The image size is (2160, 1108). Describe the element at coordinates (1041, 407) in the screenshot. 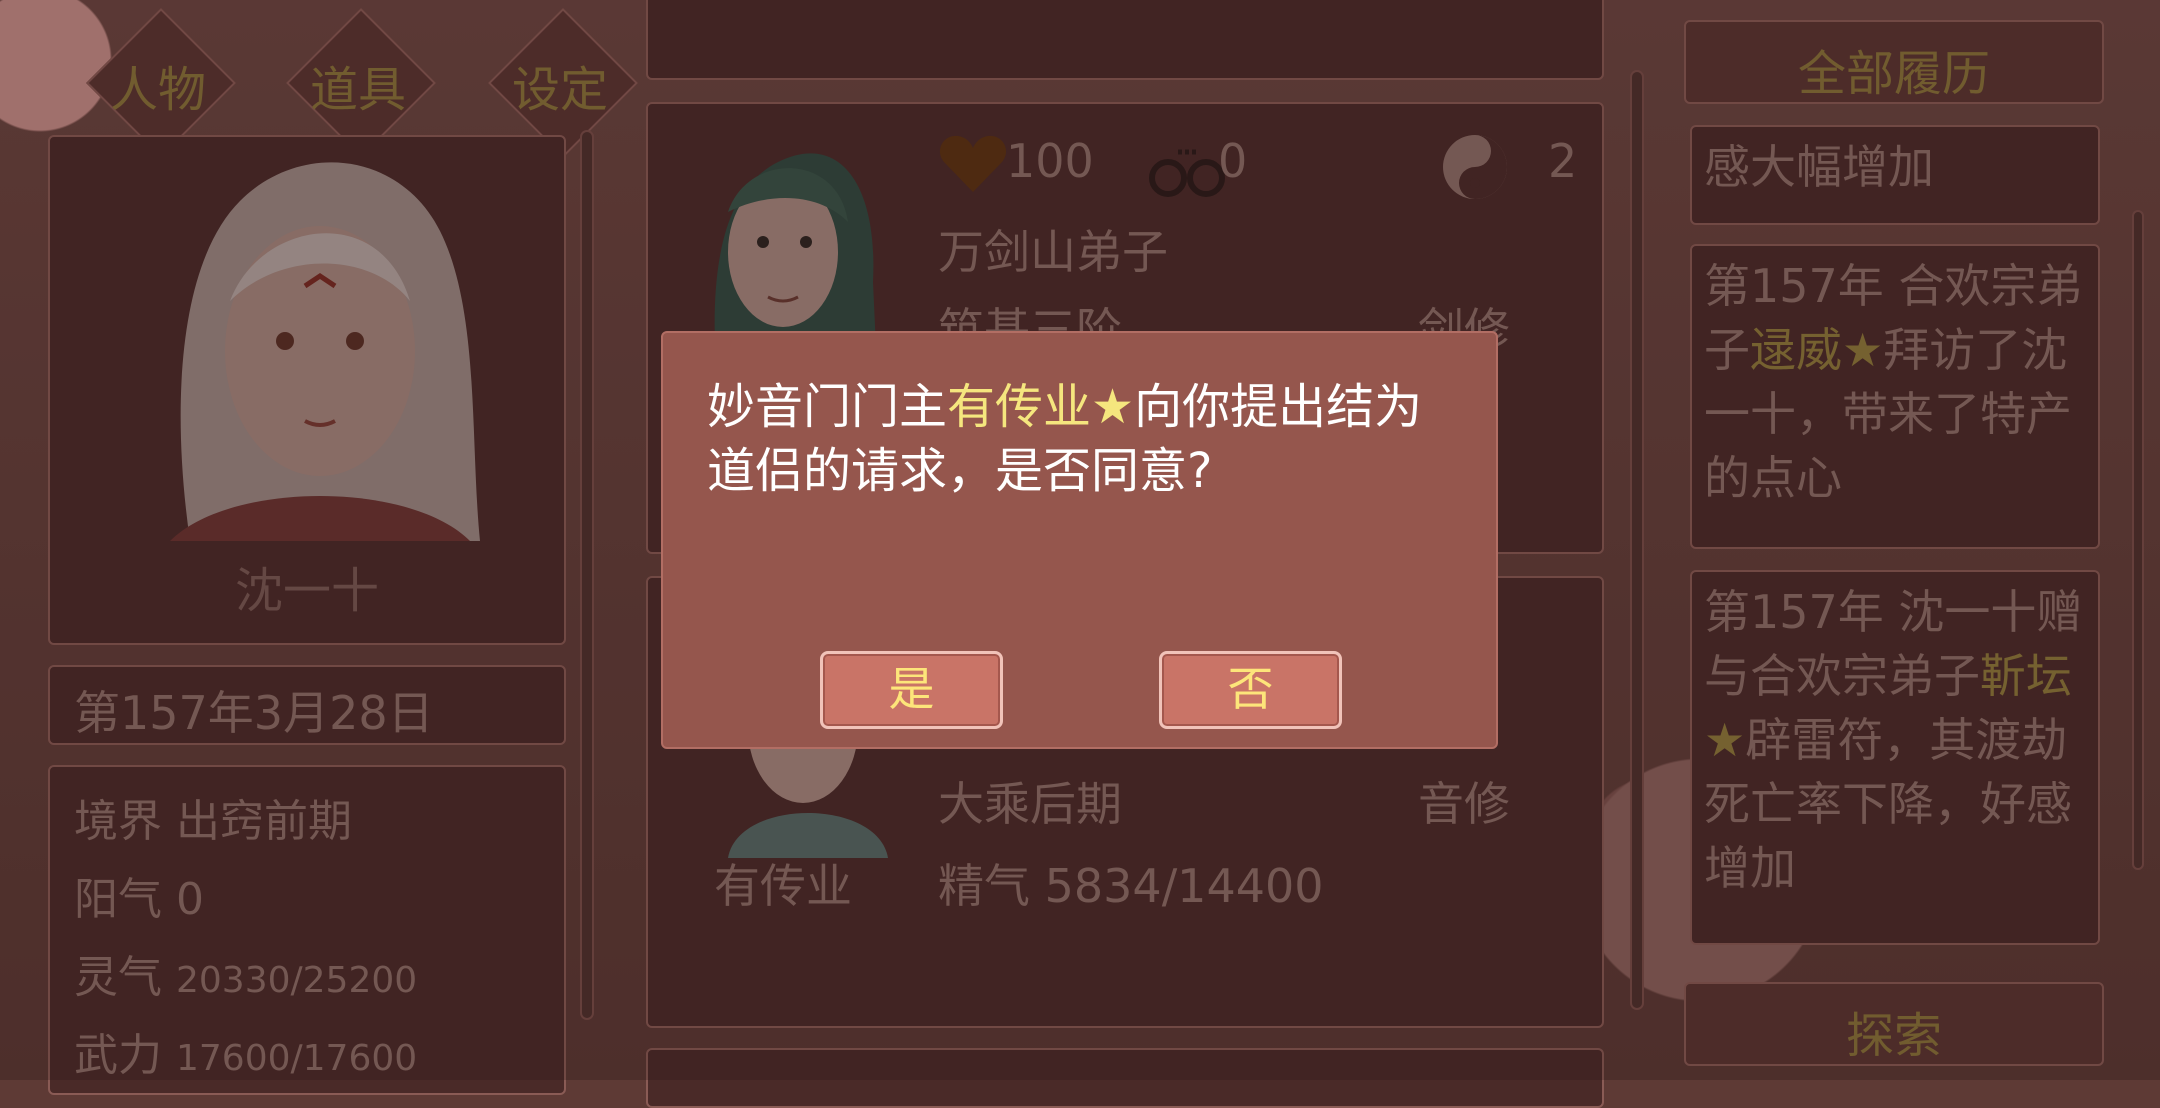

I see `dialog-message-name: 有传业★` at that location.